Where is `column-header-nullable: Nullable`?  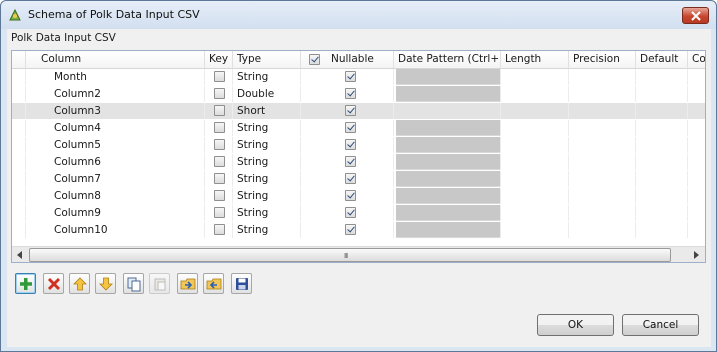
column-header-nullable: Nullable is located at coordinates (347, 60).